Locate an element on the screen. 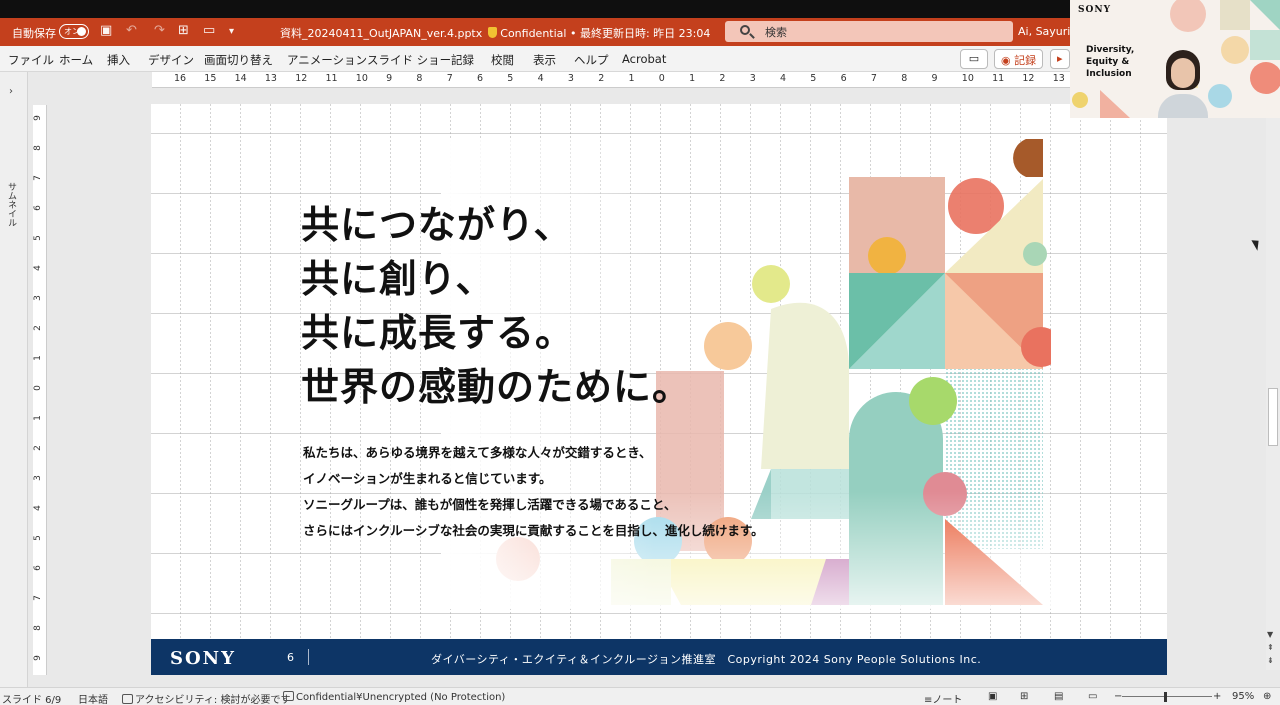  accessibility-status: アクセシビリティ: 検討が必要です is located at coordinates (206, 698).